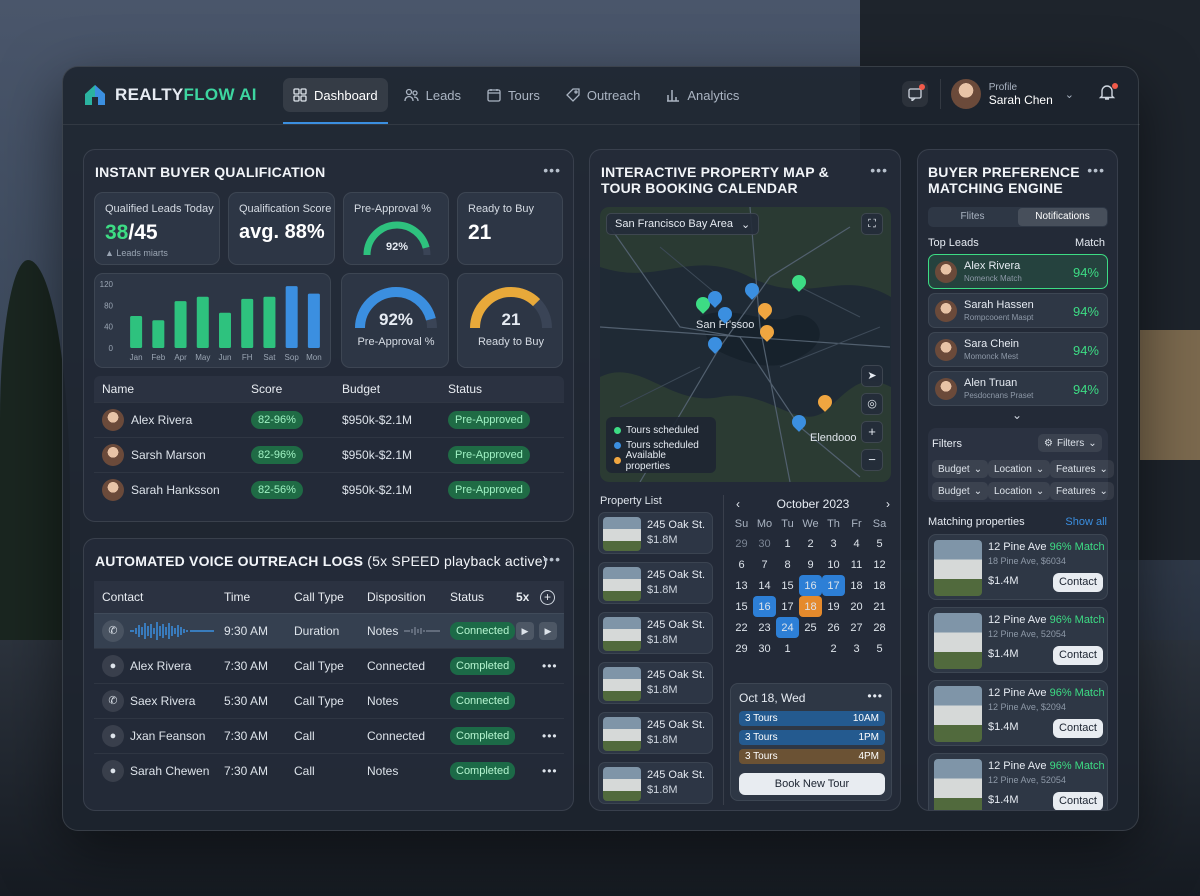 The image size is (1200, 896). Describe the element at coordinates (1109, 94) in the screenshot. I see `bell-button` at that location.